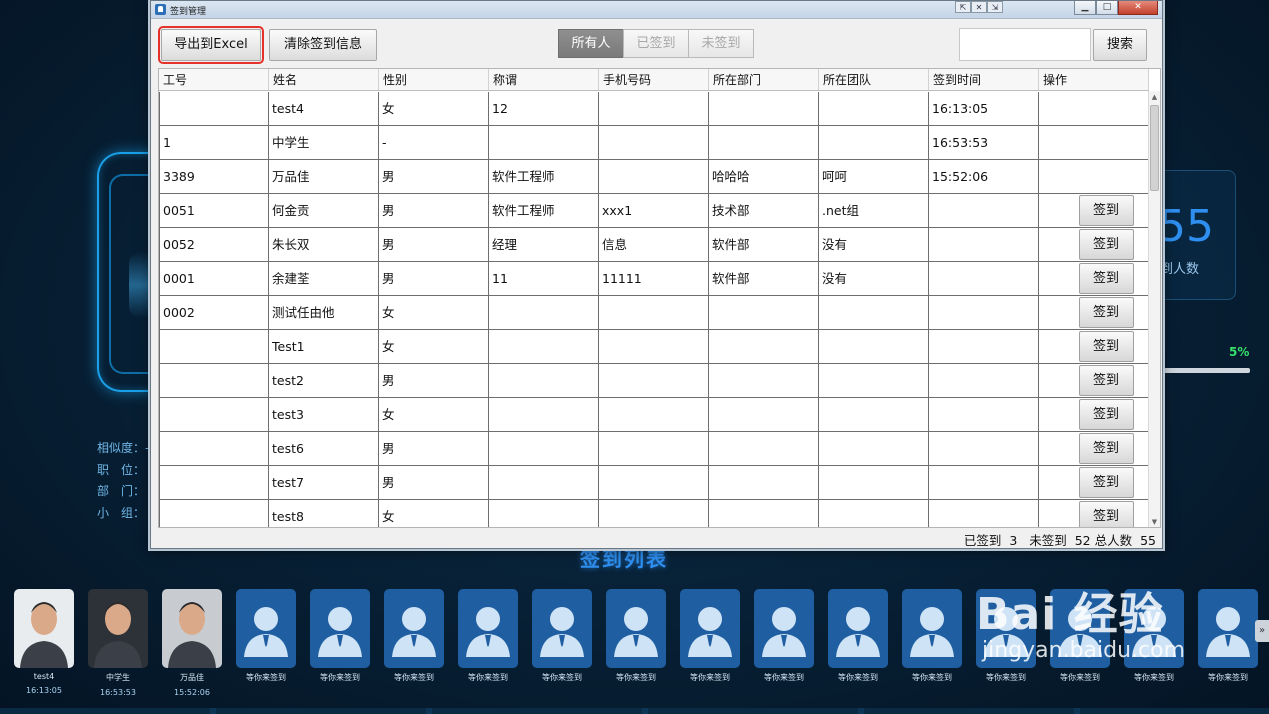 This screenshot has height=714, width=1269. I want to click on status-stats: 已签到 3 未签到 52 总人数 55, so click(1060, 539).